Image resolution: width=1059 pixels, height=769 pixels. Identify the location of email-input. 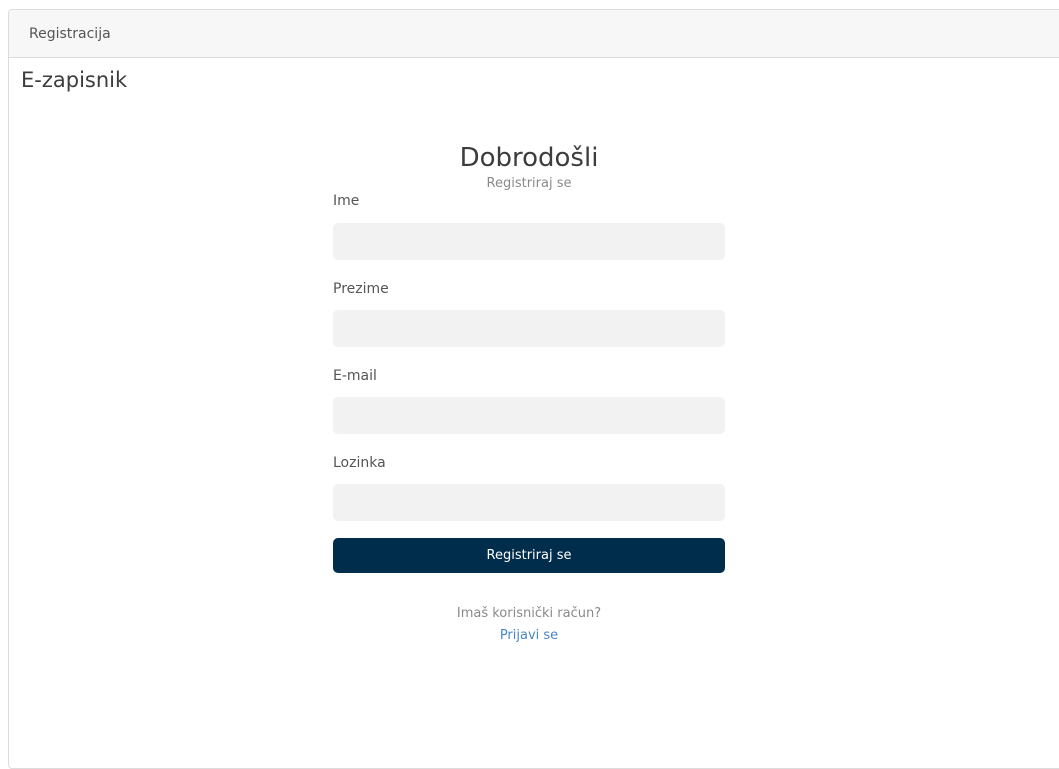
(529, 415).